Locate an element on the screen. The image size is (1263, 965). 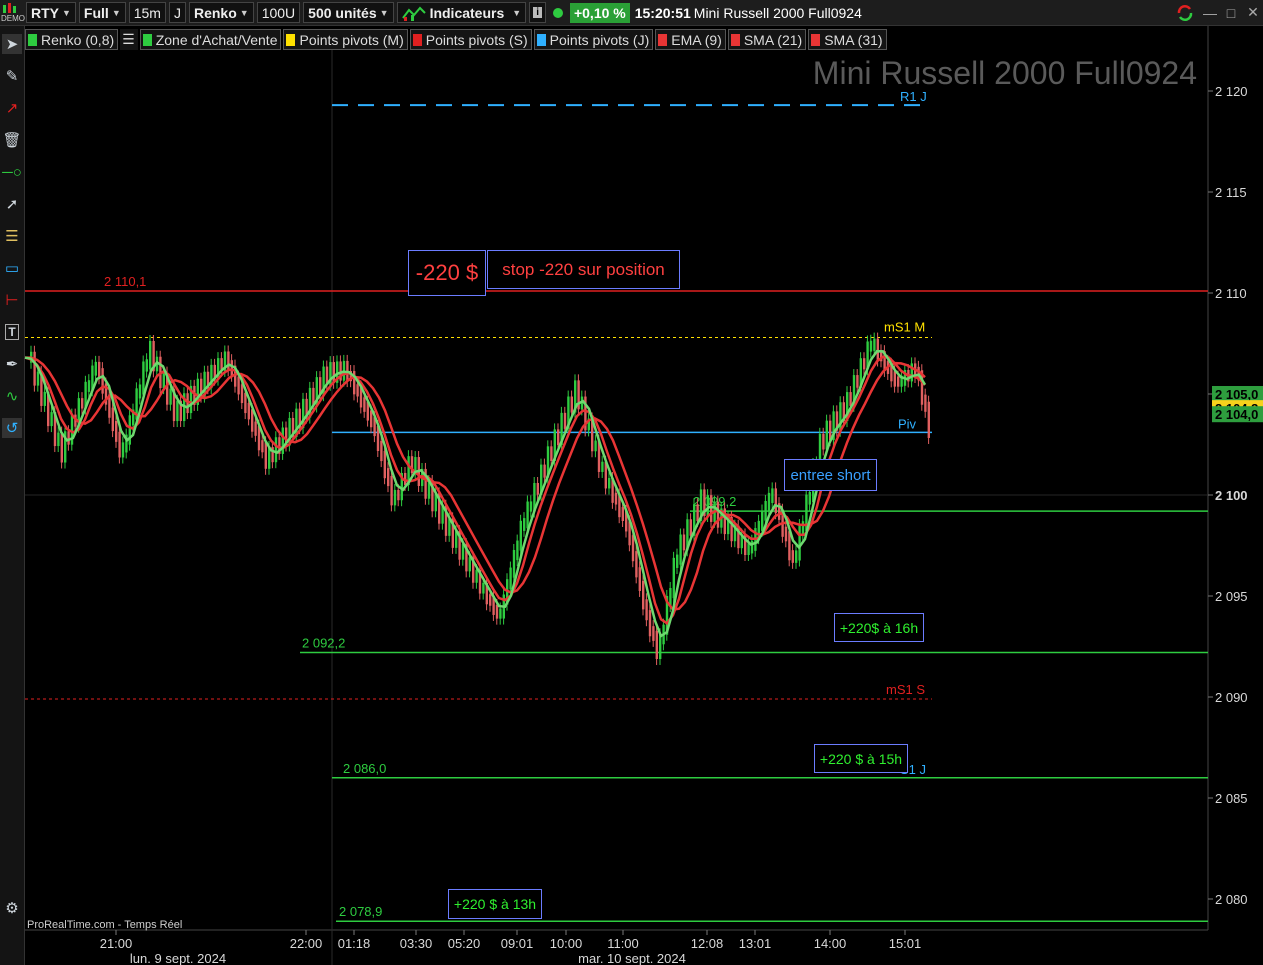
indicator-item: SMA (21) is located at coordinates (767, 39).